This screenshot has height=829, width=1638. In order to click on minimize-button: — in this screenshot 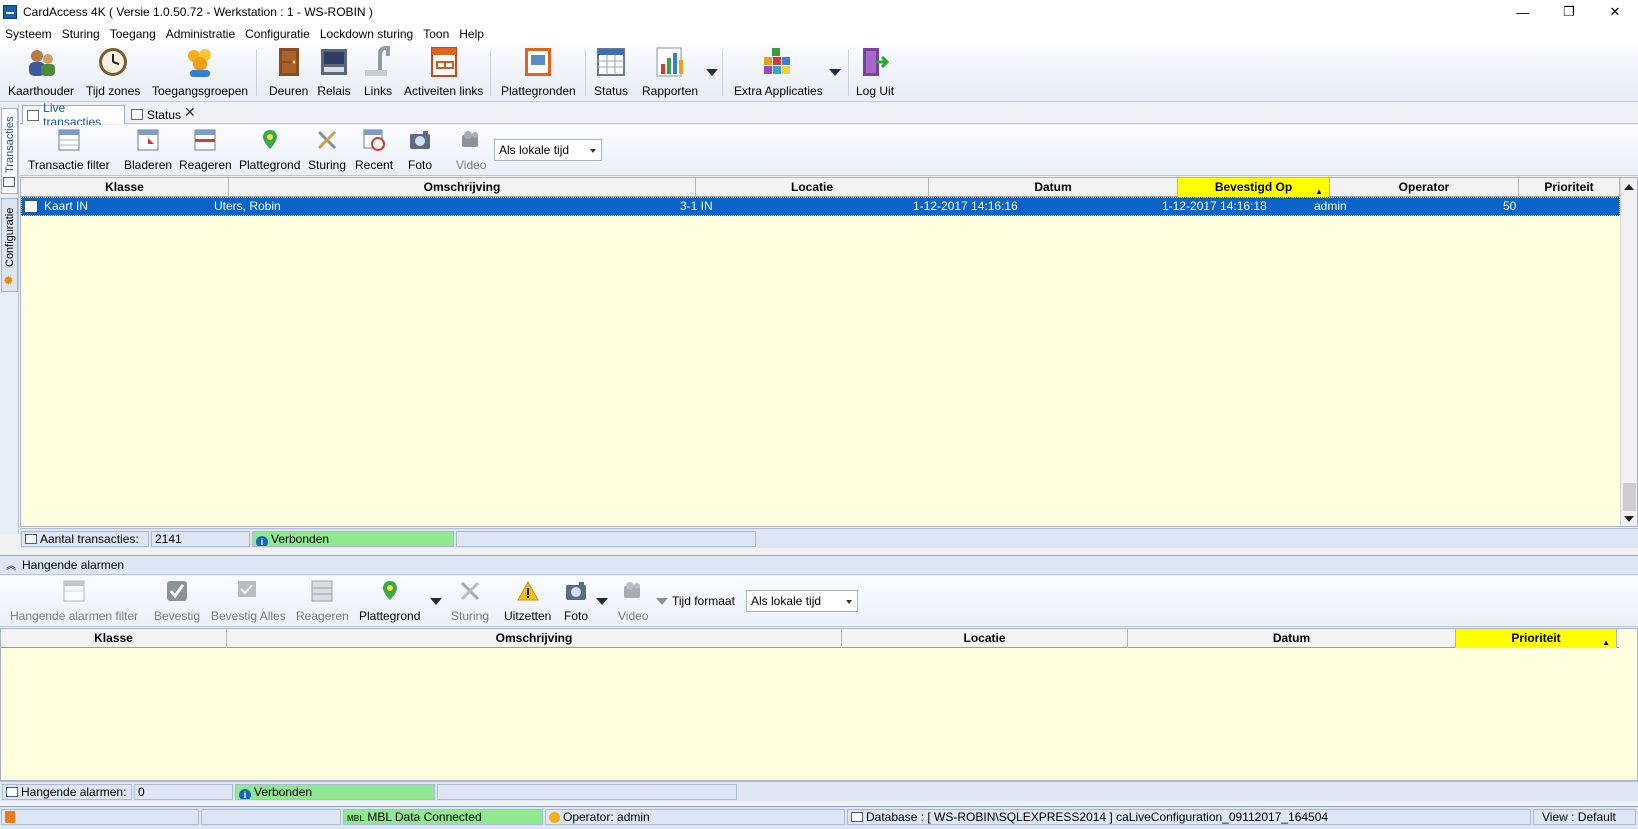, I will do `click(1523, 12)`.